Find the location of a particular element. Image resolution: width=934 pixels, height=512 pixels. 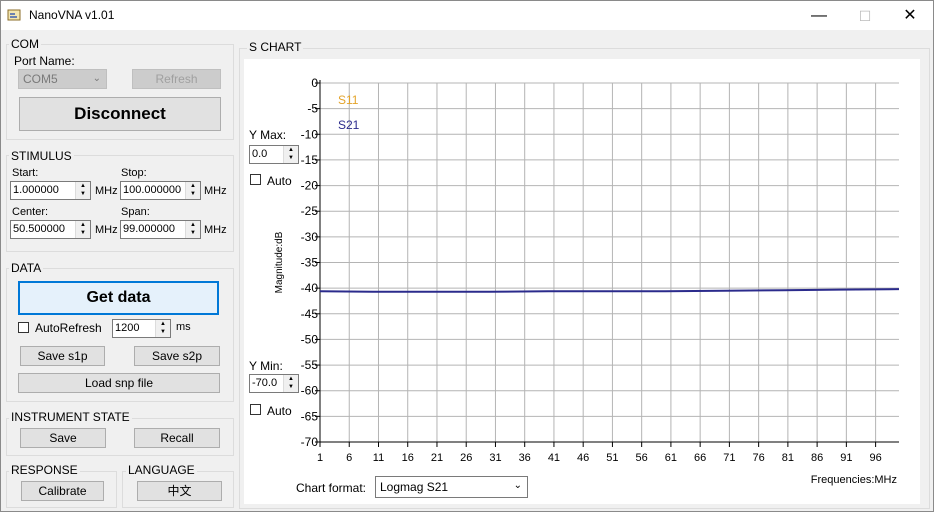

y-axis-title: Magnitude:dB is located at coordinates (279, 262).